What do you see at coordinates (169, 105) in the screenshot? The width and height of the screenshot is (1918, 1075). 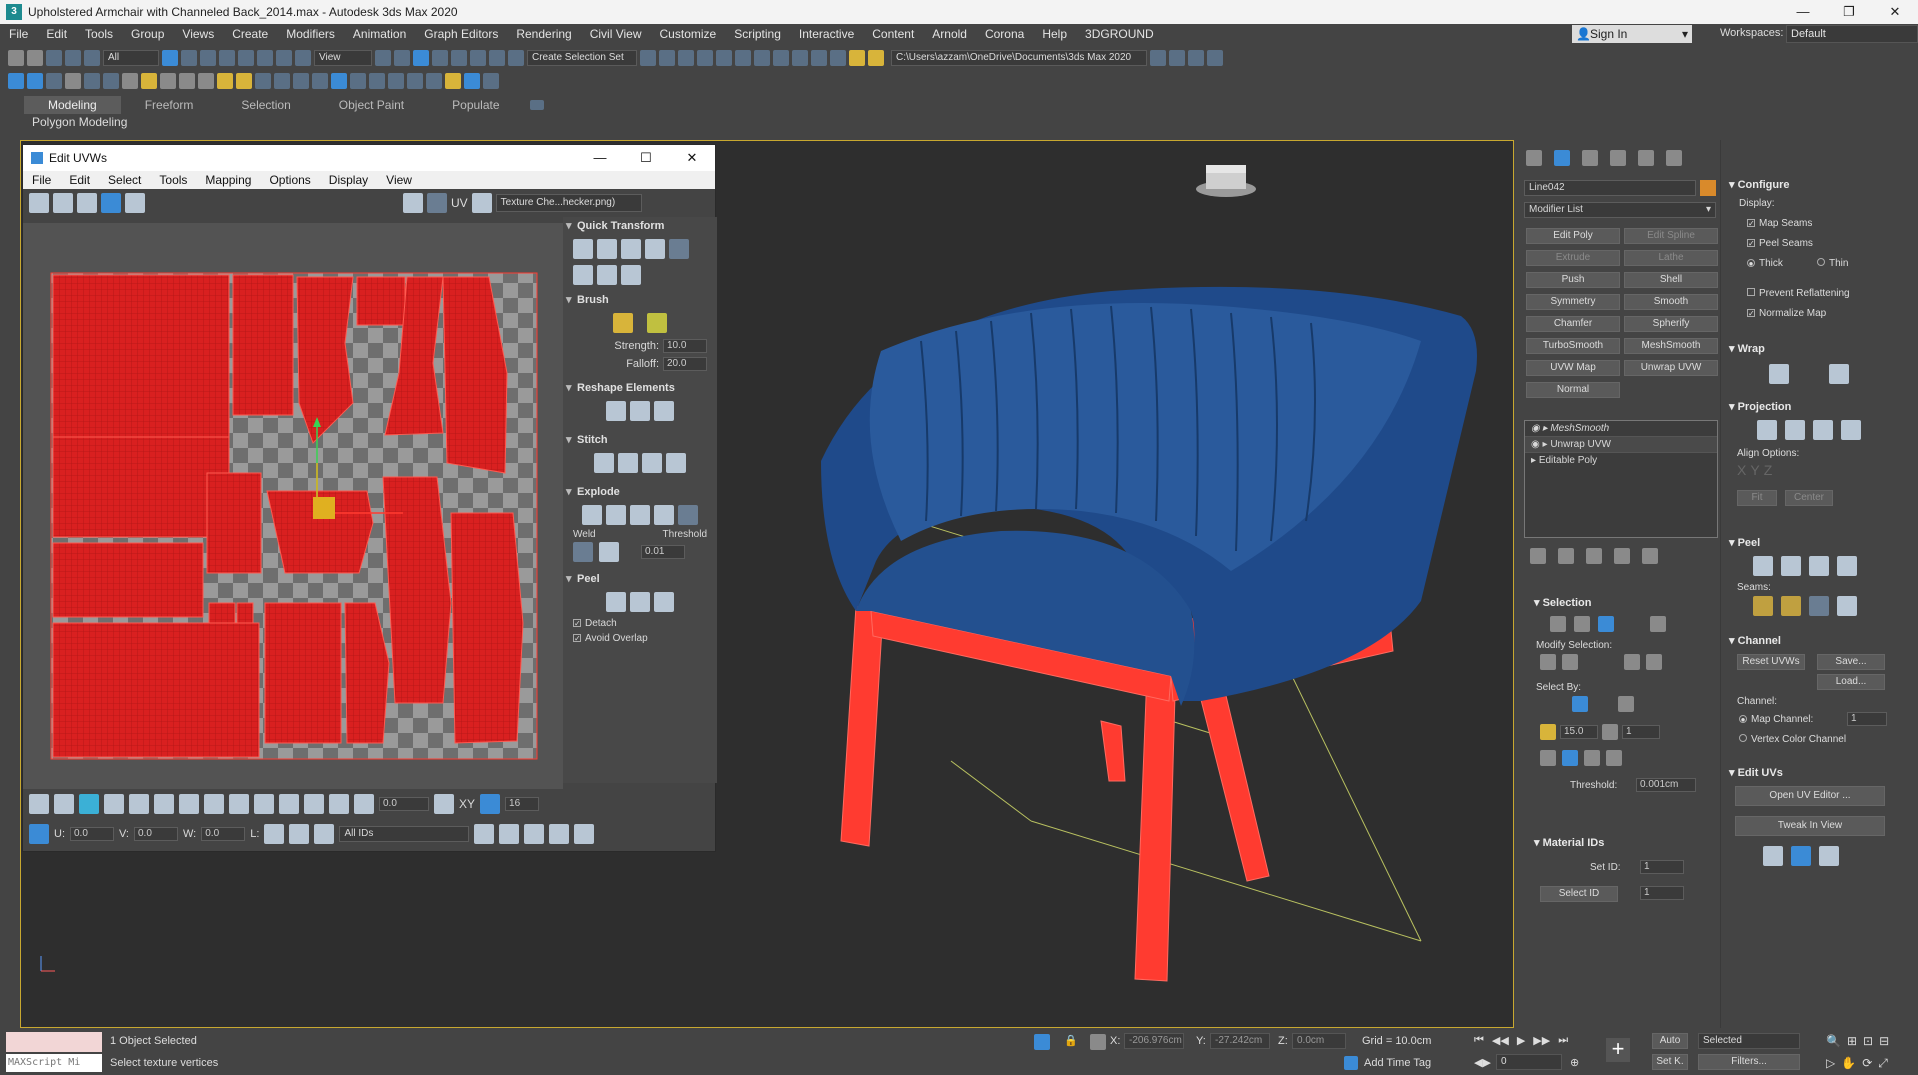 I see `tab-freeform: Freeform` at bounding box center [169, 105].